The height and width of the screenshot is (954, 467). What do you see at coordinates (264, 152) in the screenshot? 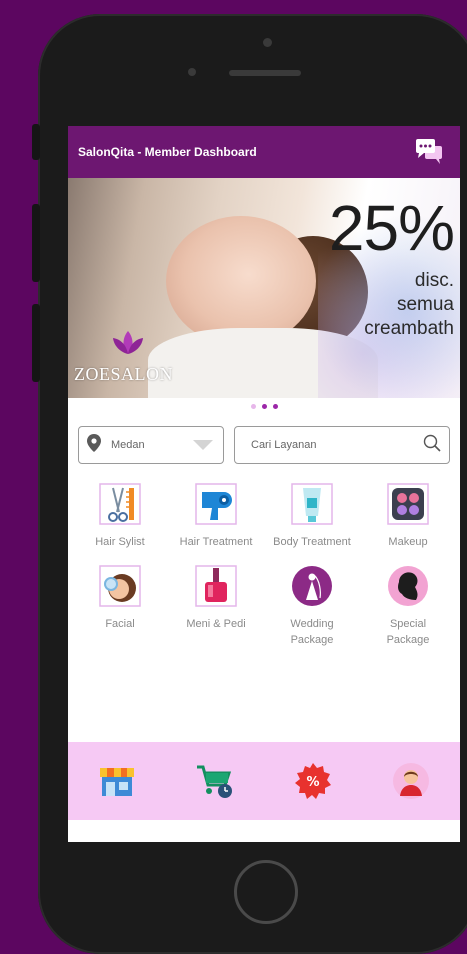
I see `app-bar: SalonQita - Member Dashboard` at bounding box center [264, 152].